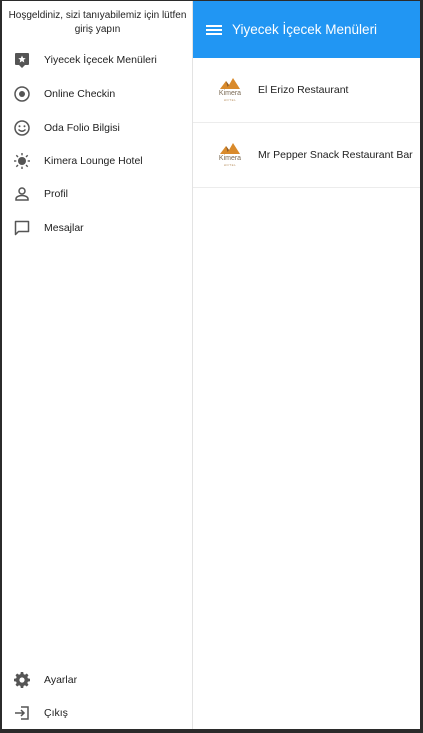 The image size is (423, 733). Describe the element at coordinates (97, 194) in the screenshot. I see `drawer-item-profile: Profil` at that location.